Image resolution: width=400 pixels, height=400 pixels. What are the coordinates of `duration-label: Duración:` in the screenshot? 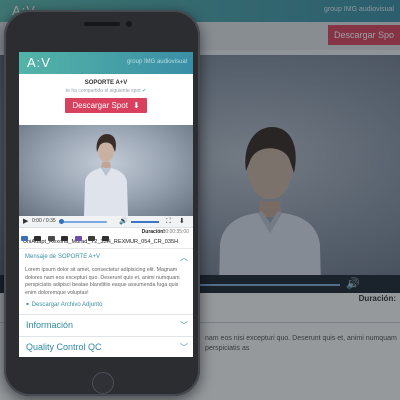 It's located at (153, 232).